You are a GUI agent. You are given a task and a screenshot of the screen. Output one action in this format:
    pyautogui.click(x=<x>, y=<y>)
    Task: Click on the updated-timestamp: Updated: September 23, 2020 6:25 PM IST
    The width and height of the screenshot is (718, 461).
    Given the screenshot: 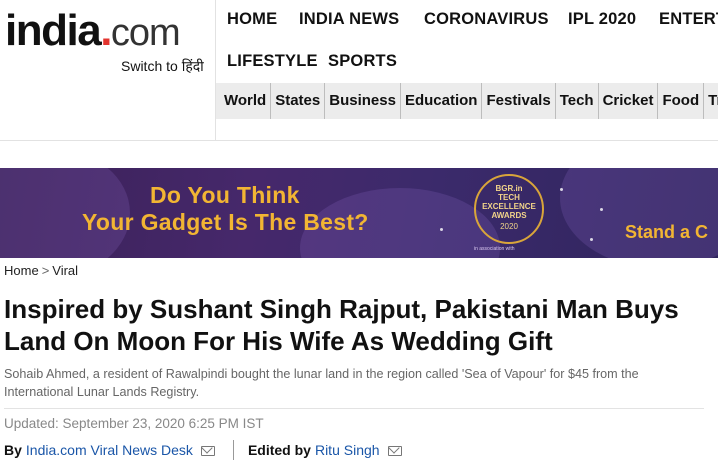 What is the action you would take?
    pyautogui.click(x=134, y=423)
    